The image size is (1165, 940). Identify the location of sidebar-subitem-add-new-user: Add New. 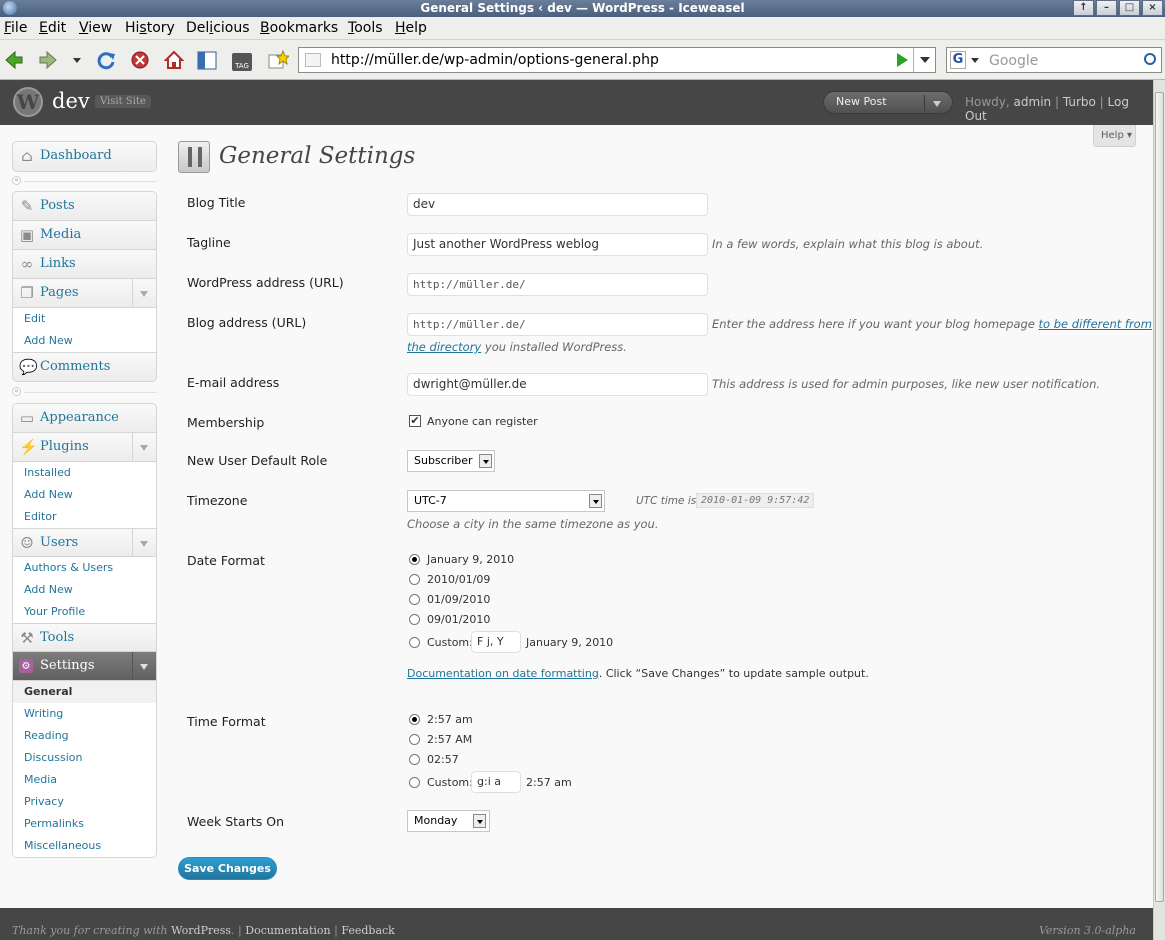
(84, 590).